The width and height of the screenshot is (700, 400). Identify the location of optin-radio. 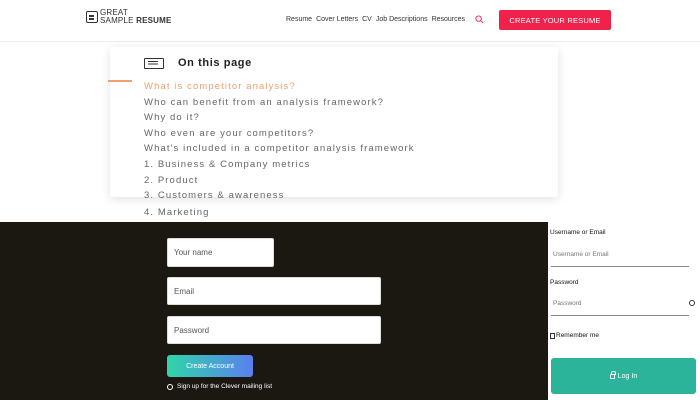
(170, 386).